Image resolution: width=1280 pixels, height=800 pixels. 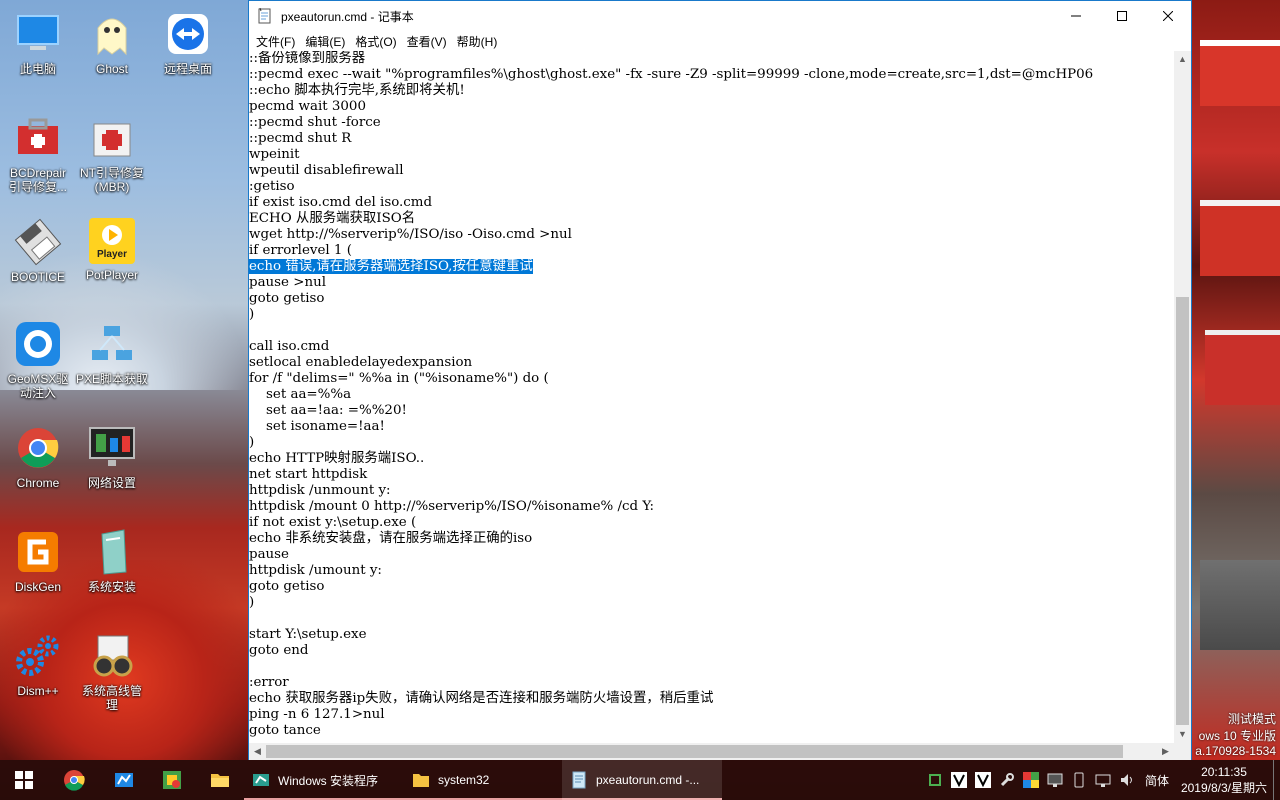 I want to click on taskbar-network-tool, so click(x=124, y=780).